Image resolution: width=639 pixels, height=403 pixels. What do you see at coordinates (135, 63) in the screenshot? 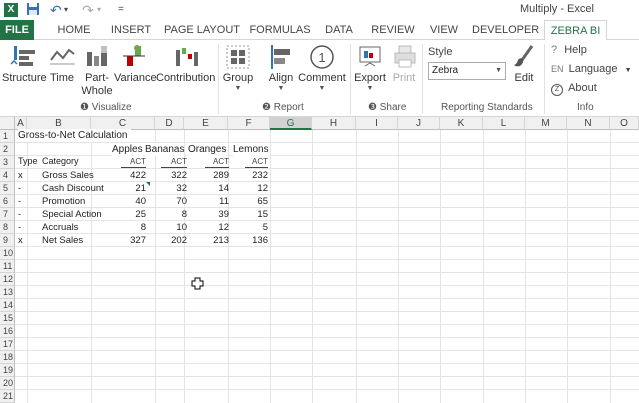
I see `variance-button: Variance` at bounding box center [135, 63].